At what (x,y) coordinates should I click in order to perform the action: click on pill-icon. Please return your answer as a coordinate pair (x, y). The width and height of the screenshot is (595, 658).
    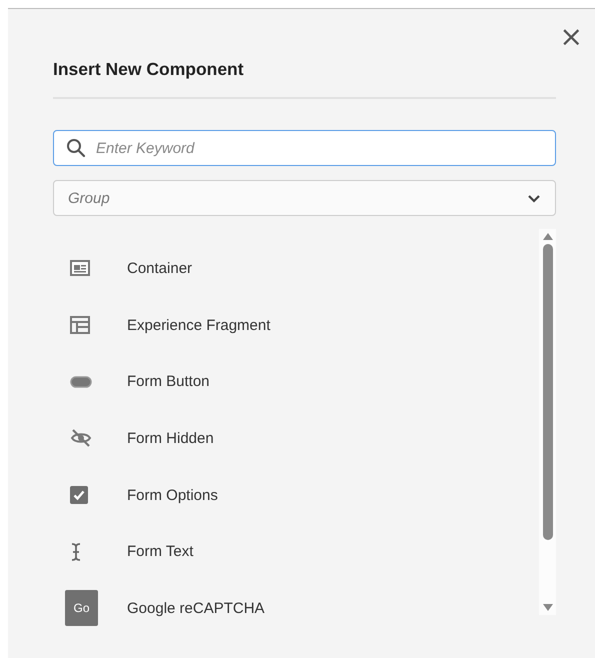
    Looking at the image, I should click on (81, 382).